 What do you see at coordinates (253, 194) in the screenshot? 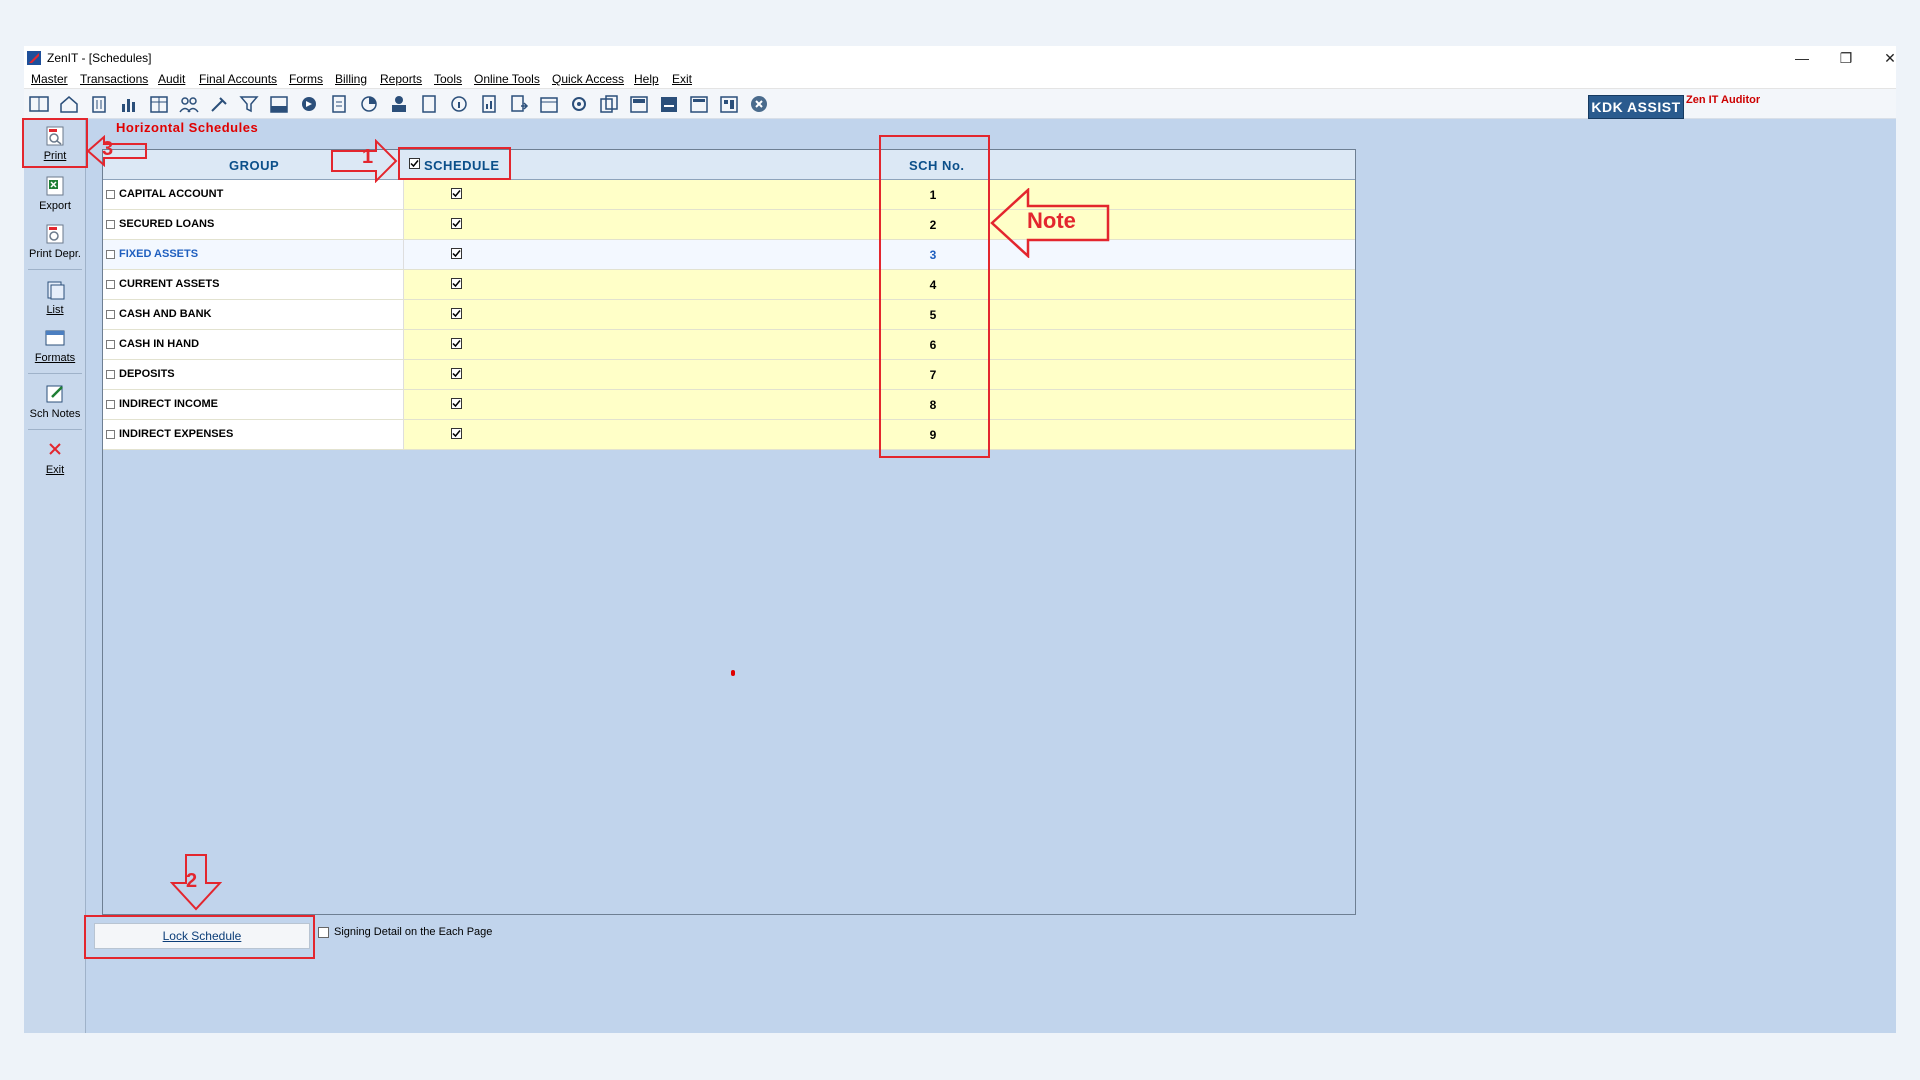
I see `group-cell: CAPITAL ACCOUNT` at bounding box center [253, 194].